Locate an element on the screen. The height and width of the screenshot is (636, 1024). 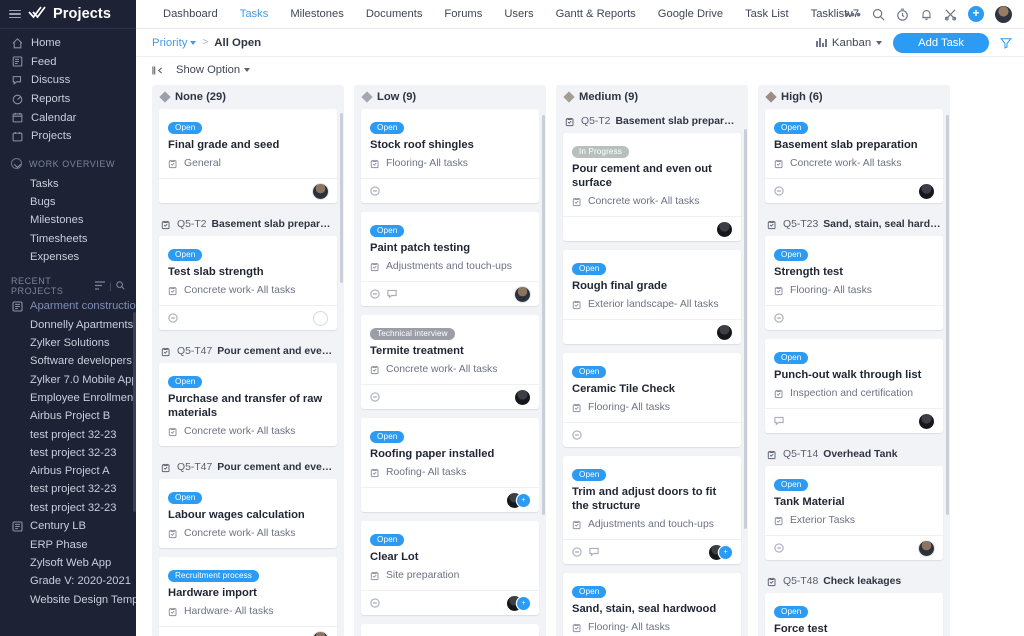
tab-gantt-reports: Gantt & Reports is located at coordinates (596, 14).